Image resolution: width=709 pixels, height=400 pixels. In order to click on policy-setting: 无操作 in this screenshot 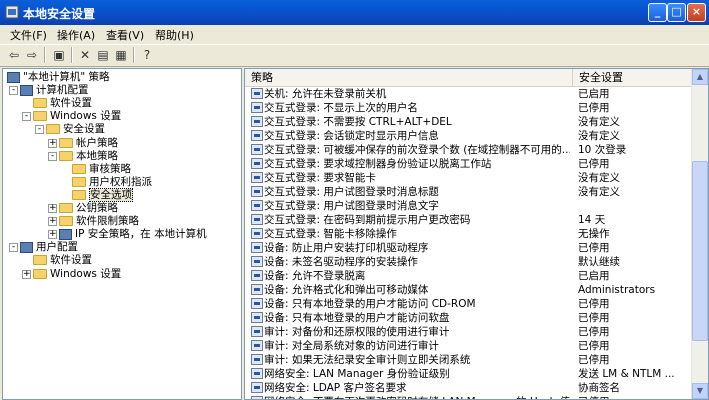, I will do `click(594, 234)`.